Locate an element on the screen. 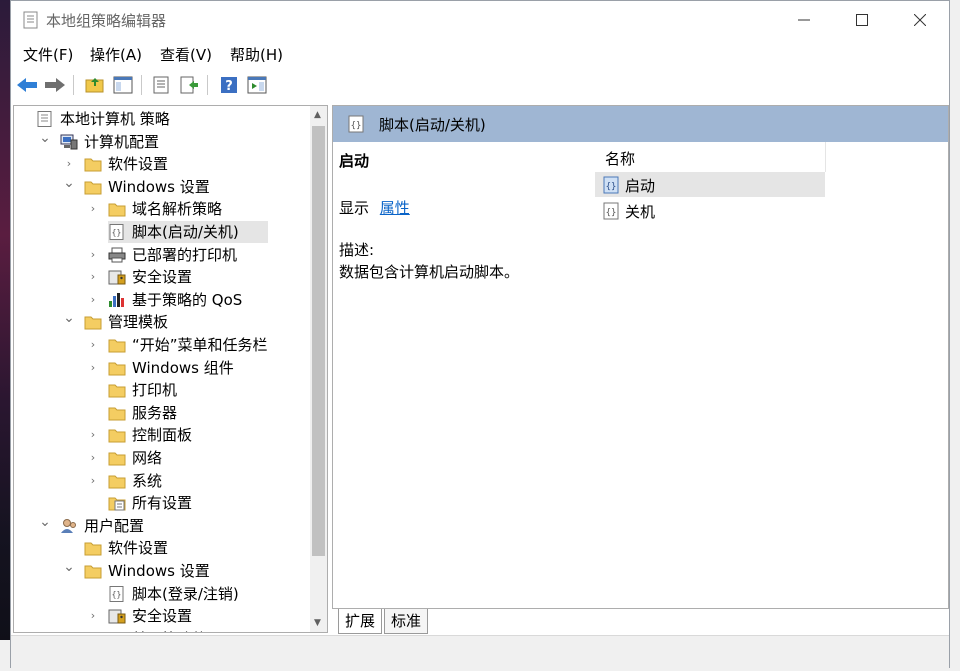 The image size is (960, 671). maximize-button is located at coordinates (862, 20).